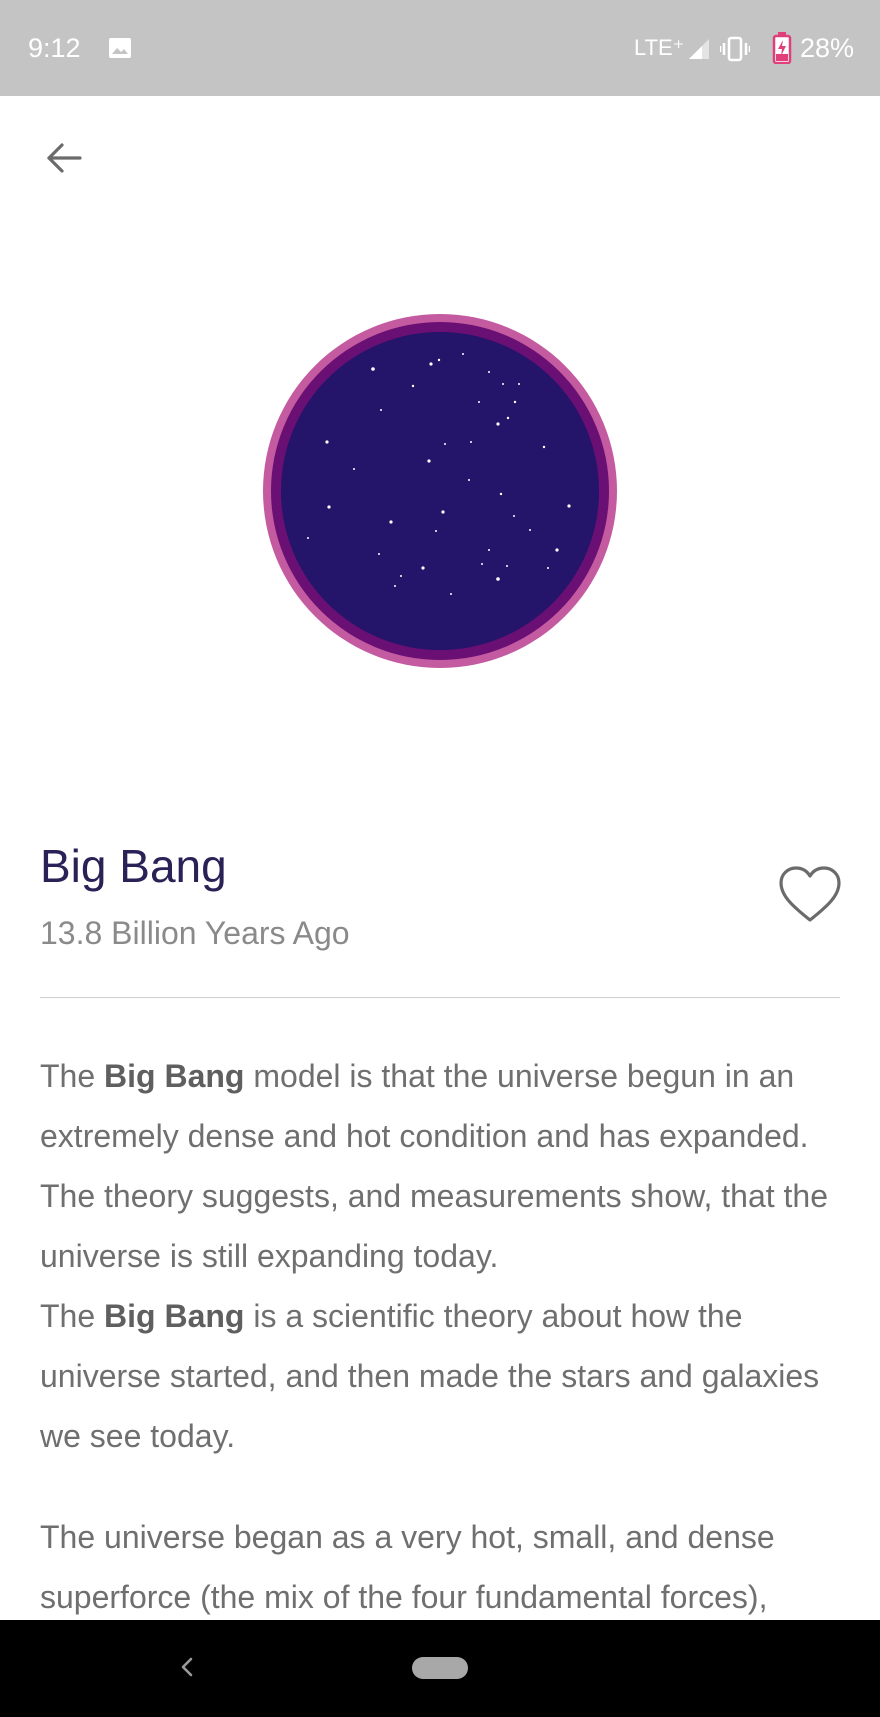  Describe the element at coordinates (699, 49) in the screenshot. I see `signal-icon` at that location.